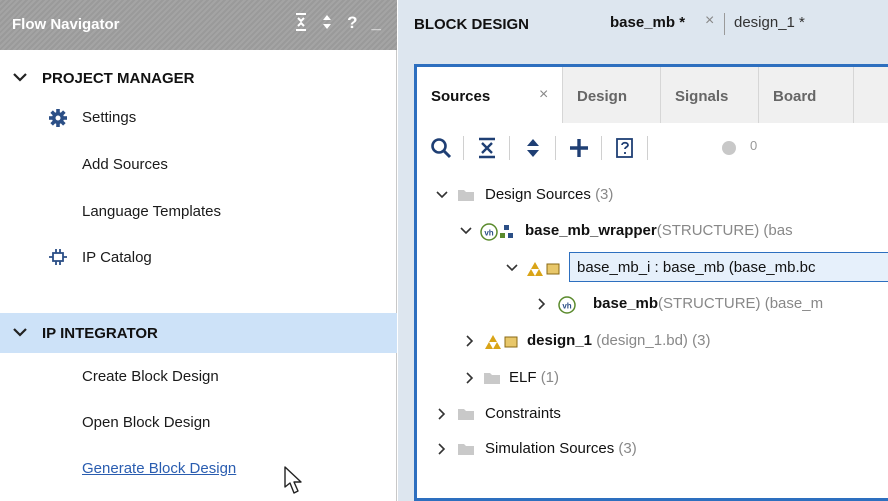 This screenshot has height=501, width=888. I want to click on tab-design-1: design_1 *, so click(769, 22).